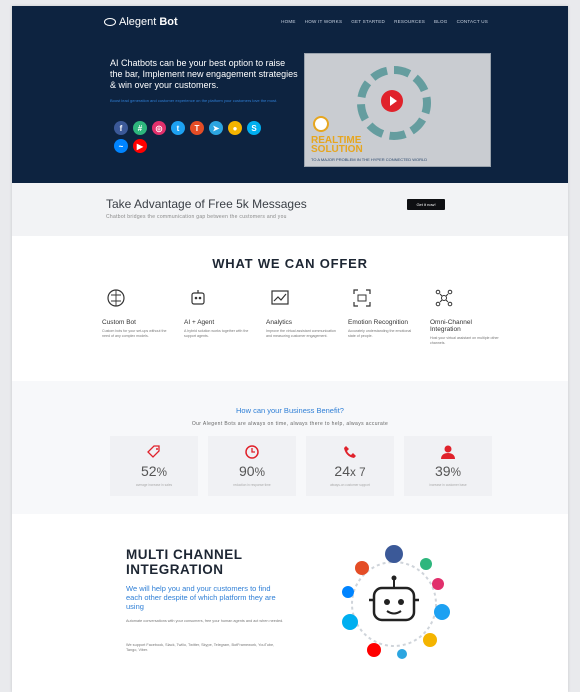  Describe the element at coordinates (442, 612) in the screenshot. I see `twitter-icon` at that location.